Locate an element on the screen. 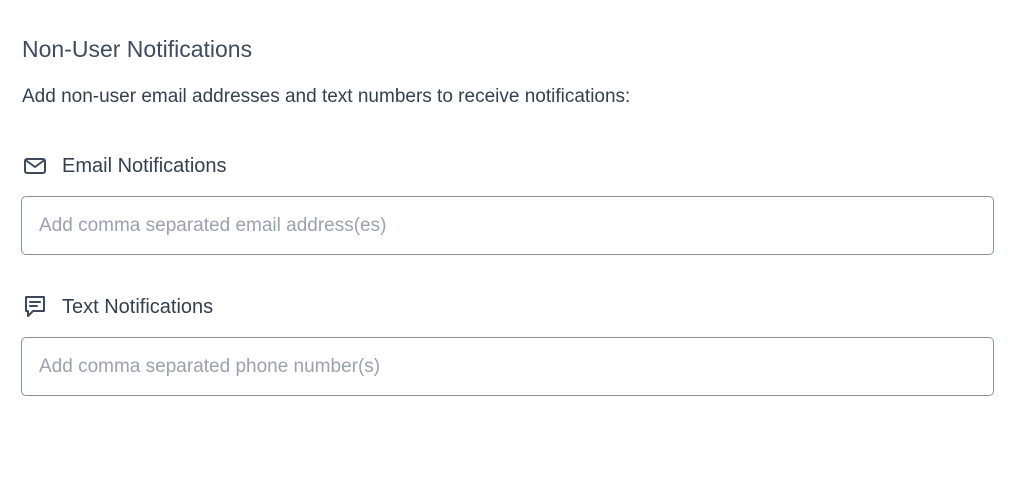 The height and width of the screenshot is (486, 1024). text-notifications-heading: Text Notifications is located at coordinates (117, 307).